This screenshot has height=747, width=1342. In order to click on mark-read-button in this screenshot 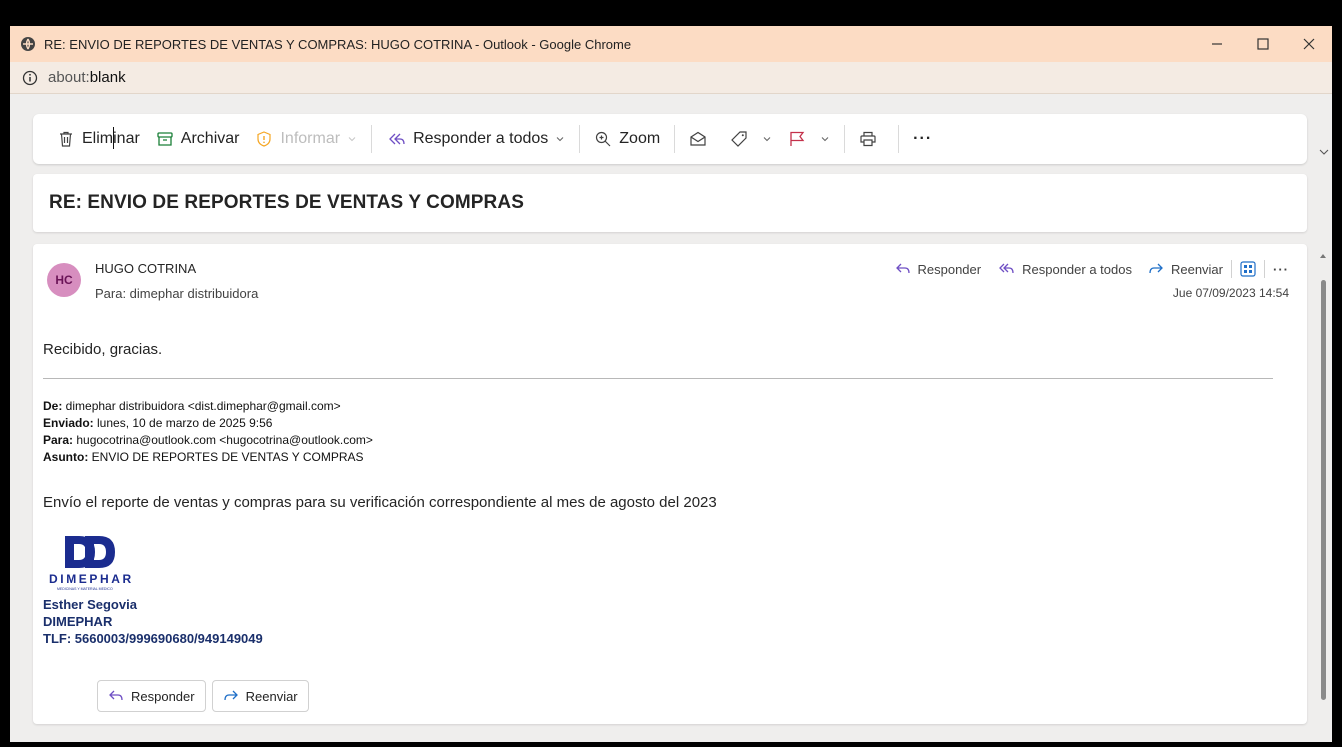, I will do `click(701, 139)`.